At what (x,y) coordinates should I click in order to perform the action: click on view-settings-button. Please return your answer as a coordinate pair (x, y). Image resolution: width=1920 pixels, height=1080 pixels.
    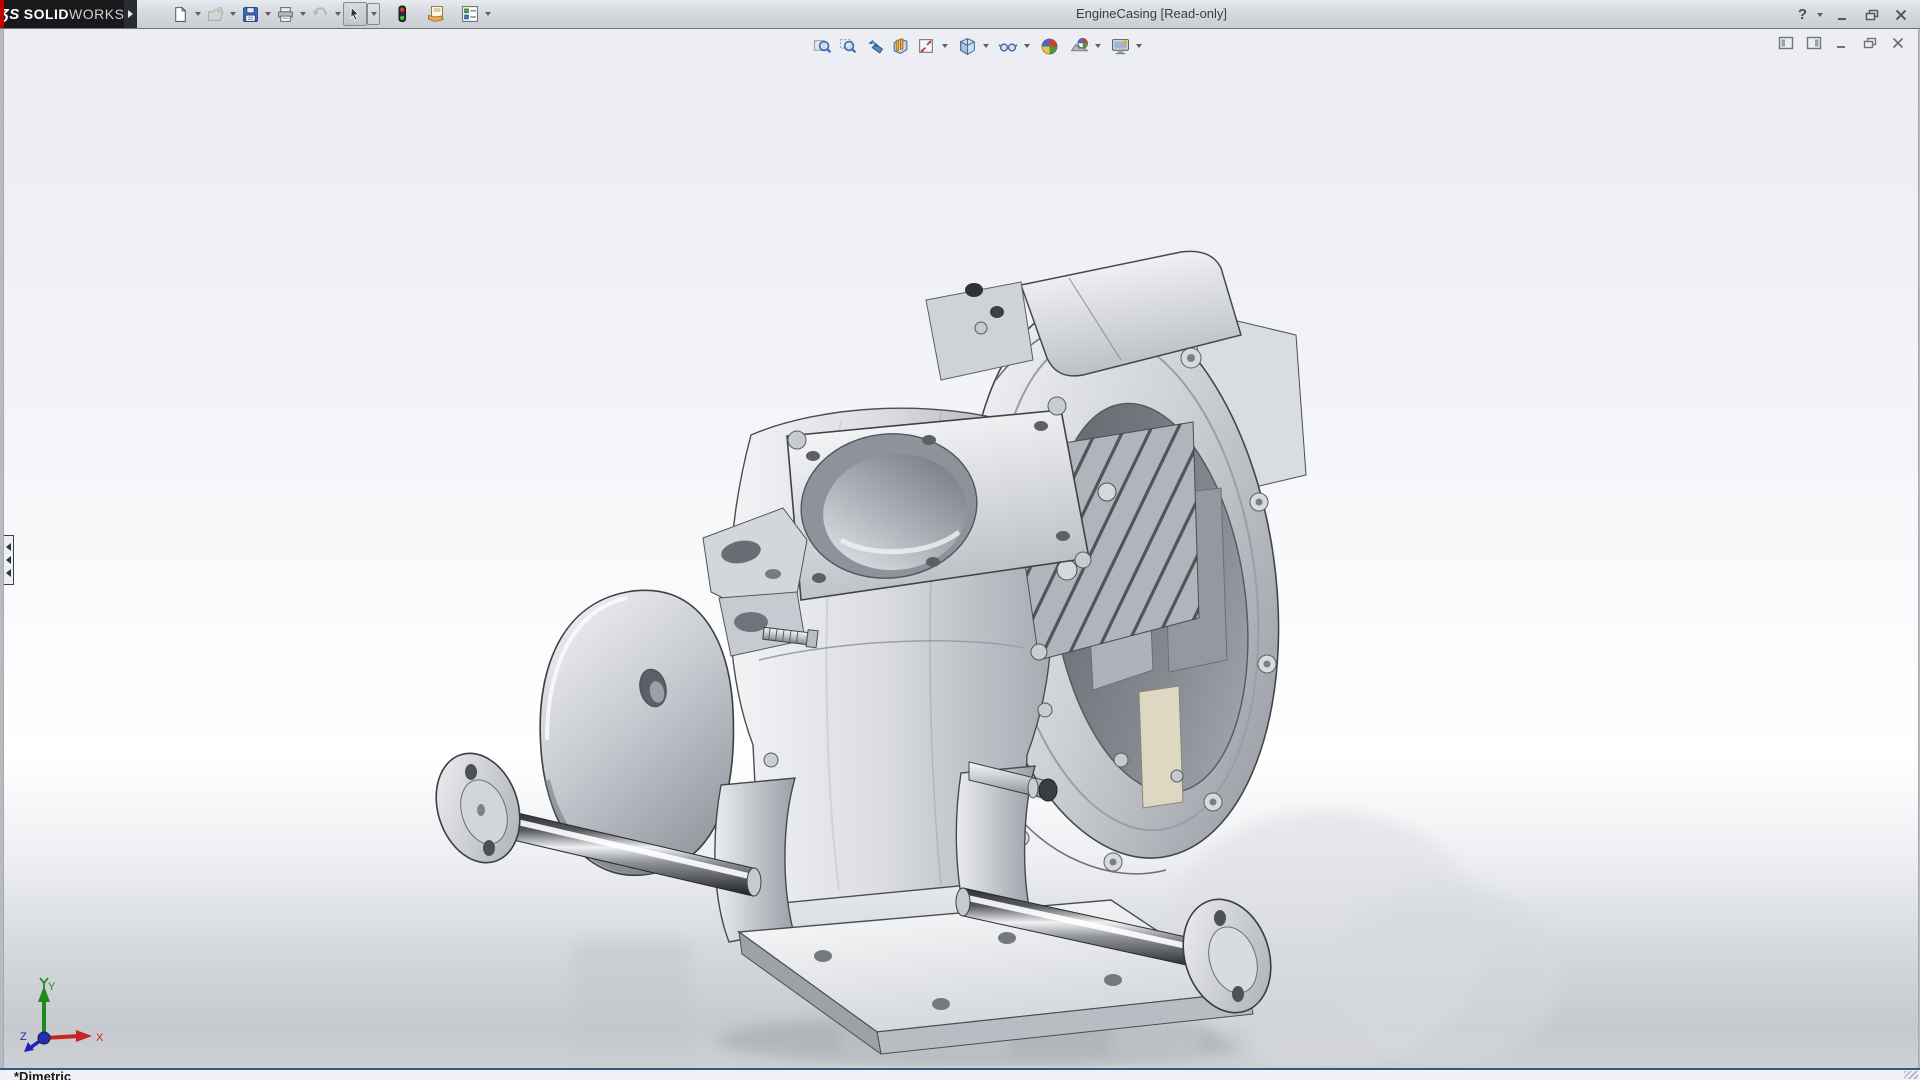
    Looking at the image, I should click on (1120, 46).